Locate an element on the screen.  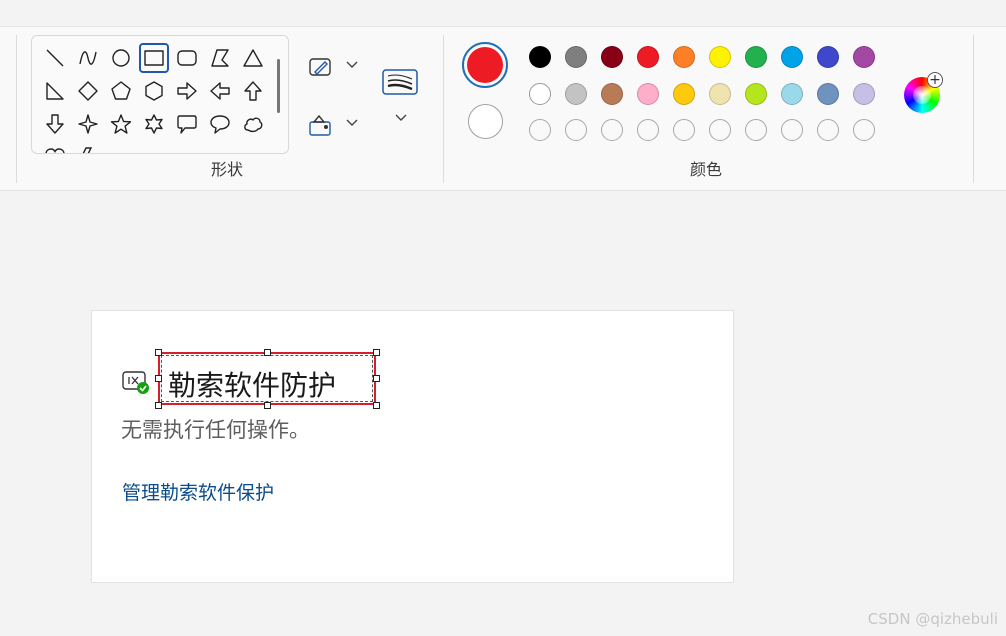
shape-curve is located at coordinates (88, 58).